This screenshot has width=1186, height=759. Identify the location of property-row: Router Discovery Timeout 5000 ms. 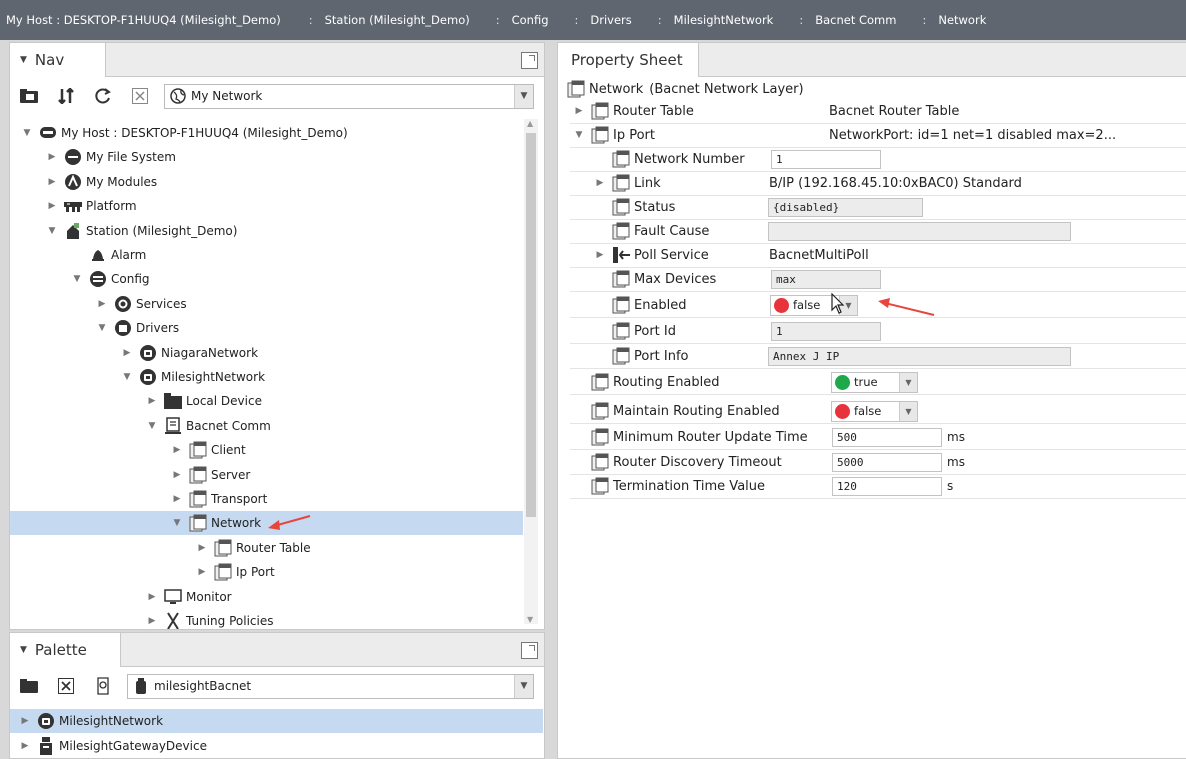
(878, 463).